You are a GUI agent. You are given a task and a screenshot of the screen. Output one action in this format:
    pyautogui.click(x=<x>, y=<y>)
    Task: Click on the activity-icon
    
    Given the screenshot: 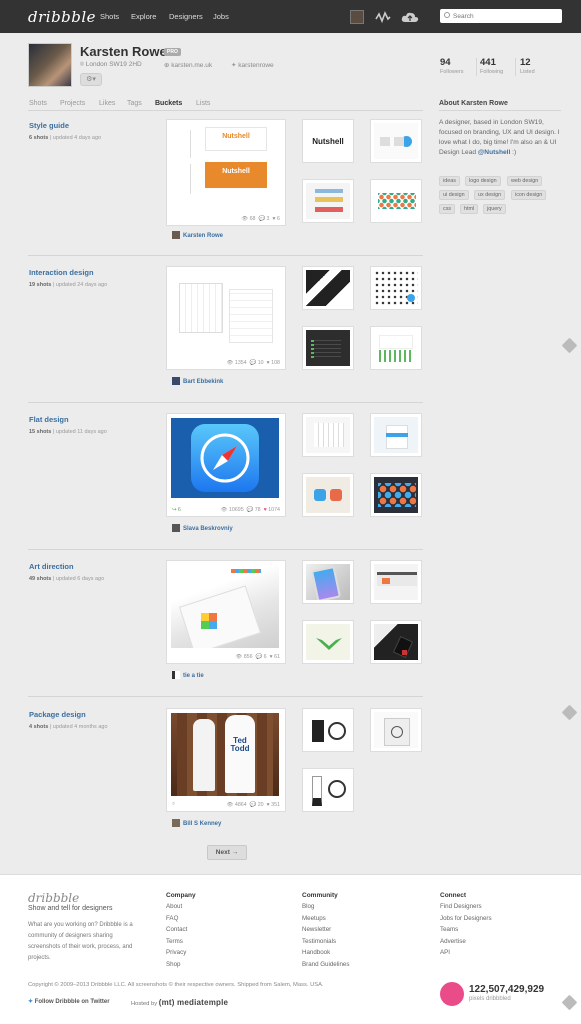 What is the action you would take?
    pyautogui.click(x=383, y=17)
    